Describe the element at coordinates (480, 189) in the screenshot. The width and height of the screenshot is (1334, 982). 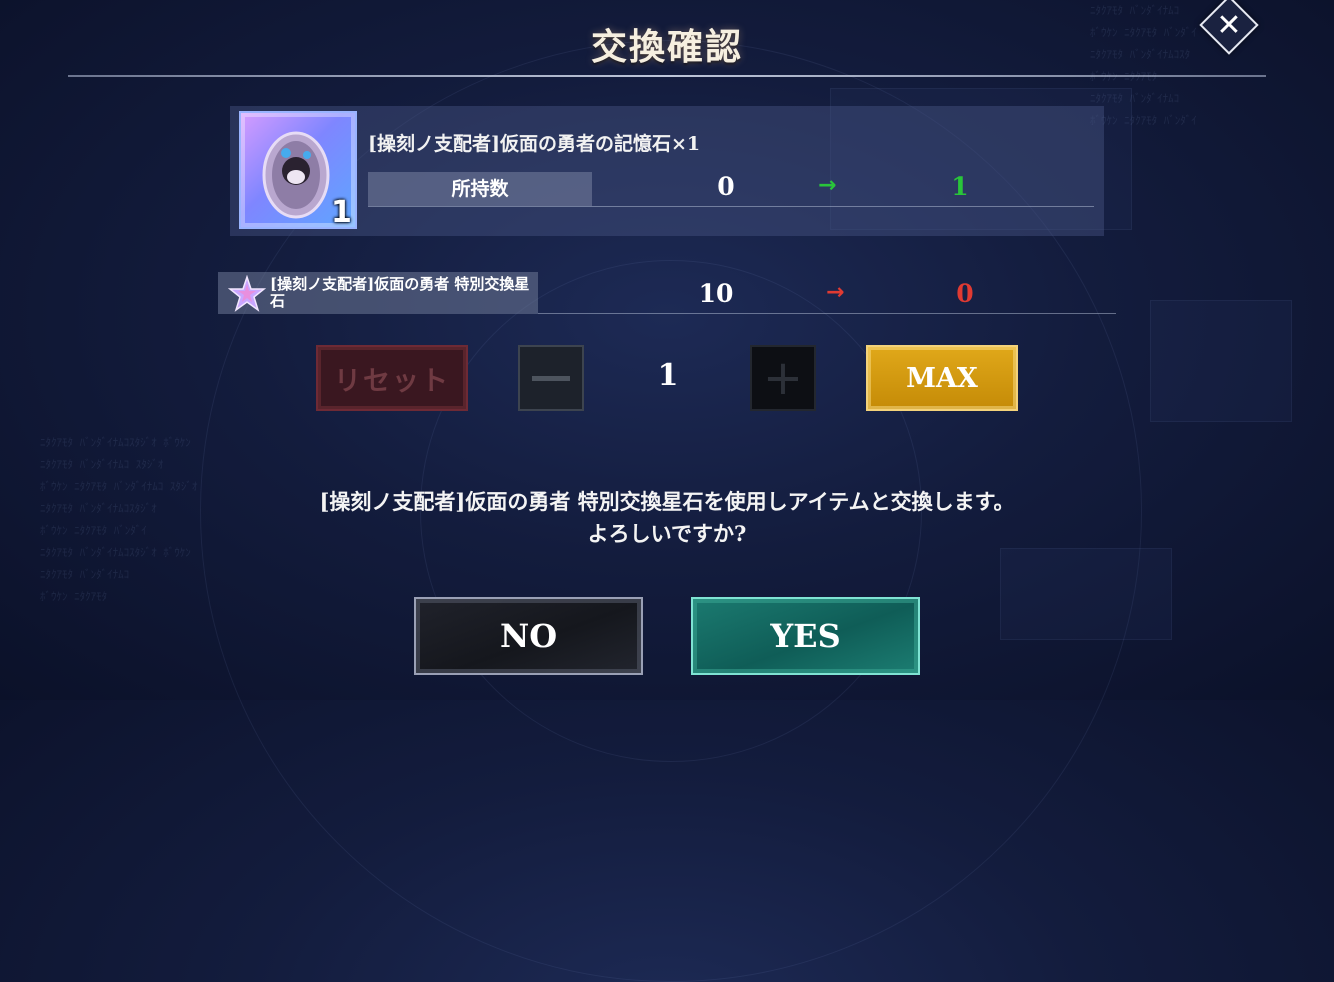
I see `owned-label: 所持数` at that location.